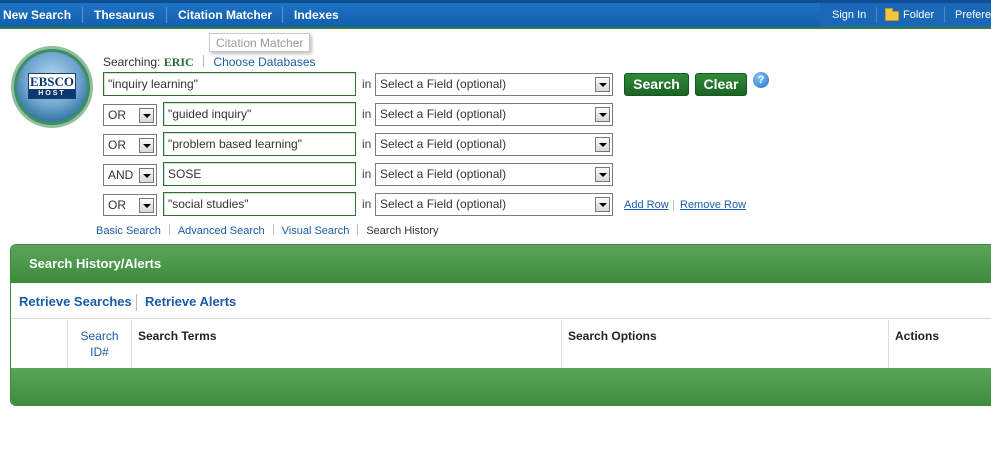 Image resolution: width=991 pixels, height=468 pixels. I want to click on retrieve-alerts-link: Retrieve Alerts, so click(190, 301).